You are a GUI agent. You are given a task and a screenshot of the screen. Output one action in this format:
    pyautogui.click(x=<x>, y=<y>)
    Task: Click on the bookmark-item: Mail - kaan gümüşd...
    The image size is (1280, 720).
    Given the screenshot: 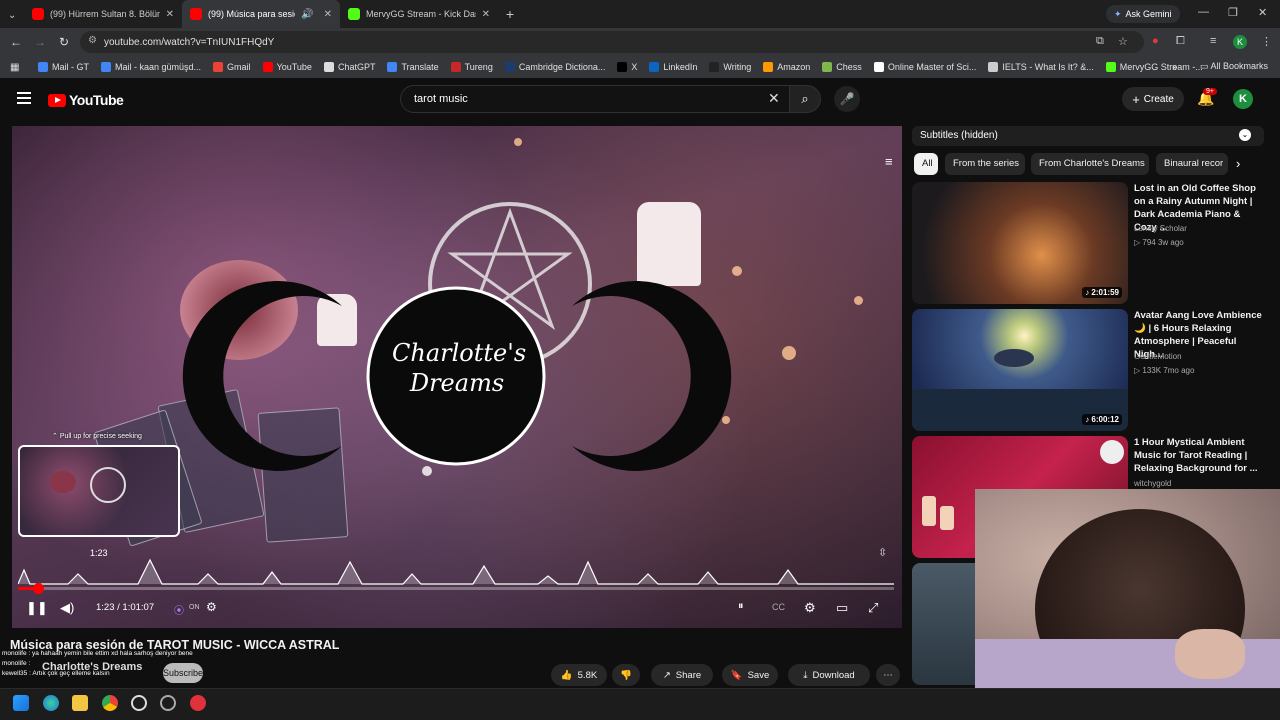 What is the action you would take?
    pyautogui.click(x=151, y=67)
    